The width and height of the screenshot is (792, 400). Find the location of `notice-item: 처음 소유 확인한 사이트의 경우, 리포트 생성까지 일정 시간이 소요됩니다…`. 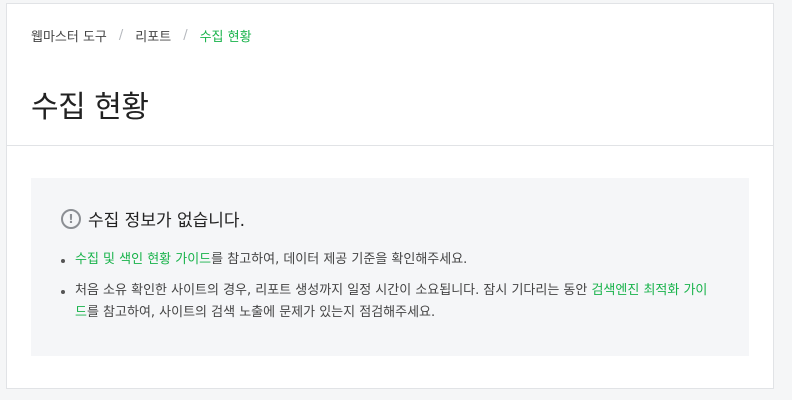

notice-item: 처음 소유 확인한 사이트의 경우, 리포트 생성까지 일정 시간이 소요됩니다… is located at coordinates (390, 302).